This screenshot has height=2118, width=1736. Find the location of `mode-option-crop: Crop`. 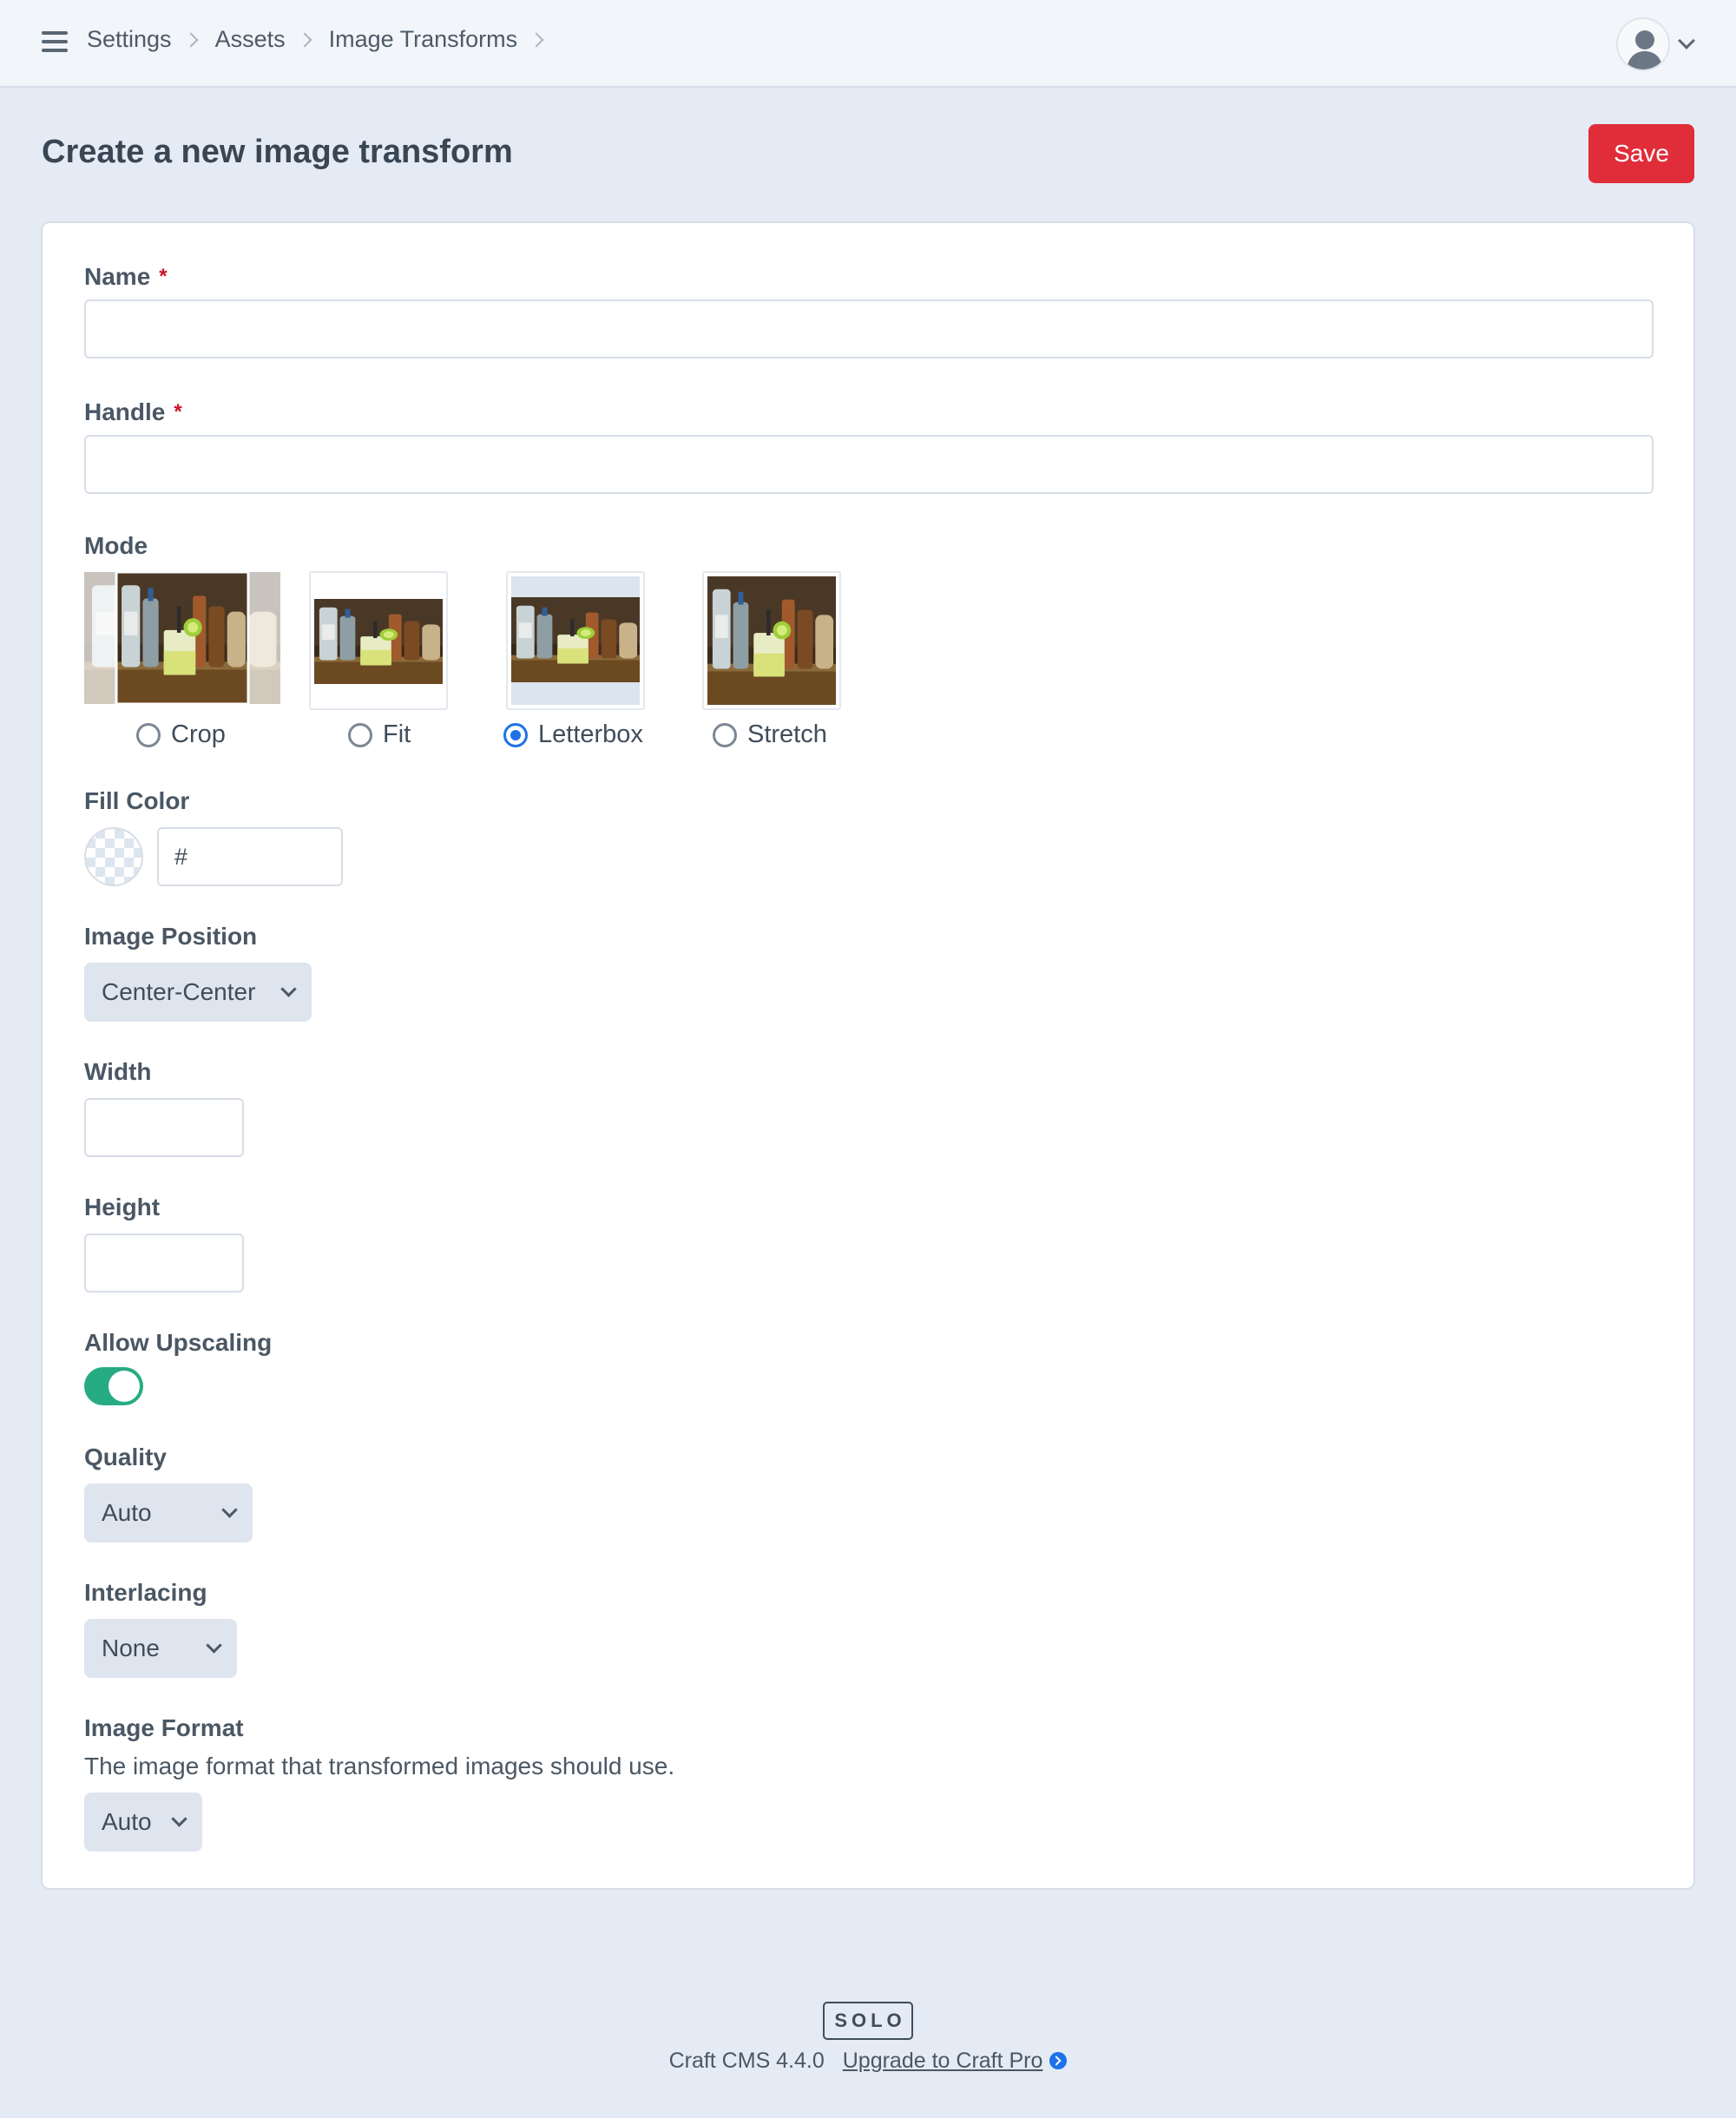

mode-option-crop: Crop is located at coordinates (181, 734).